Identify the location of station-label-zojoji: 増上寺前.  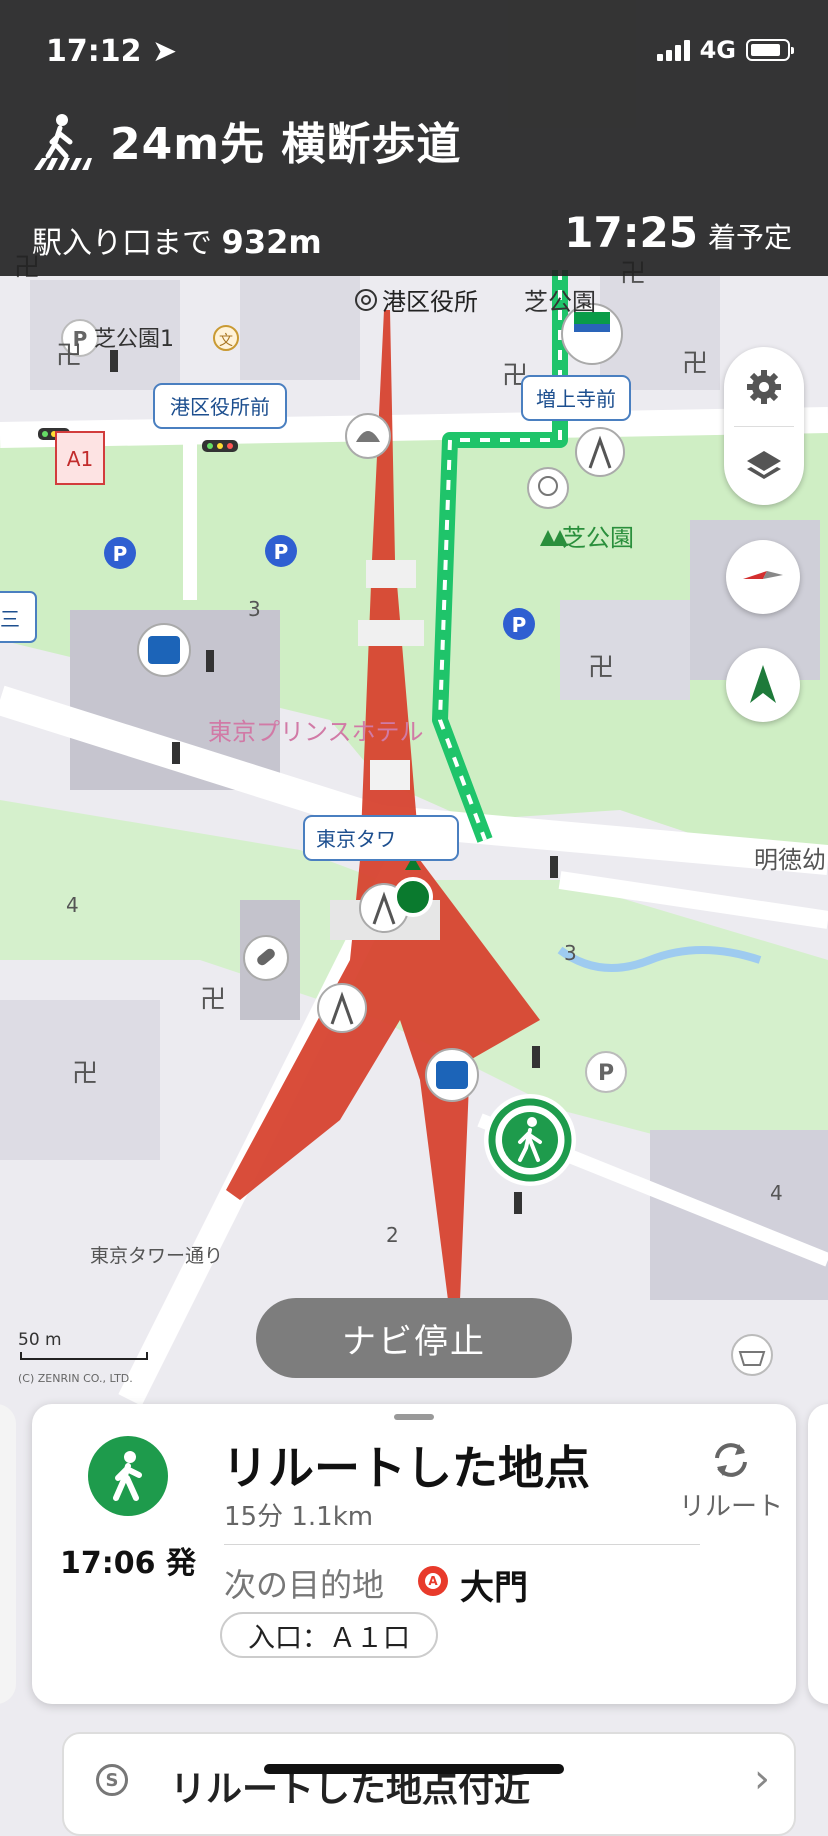
(576, 398).